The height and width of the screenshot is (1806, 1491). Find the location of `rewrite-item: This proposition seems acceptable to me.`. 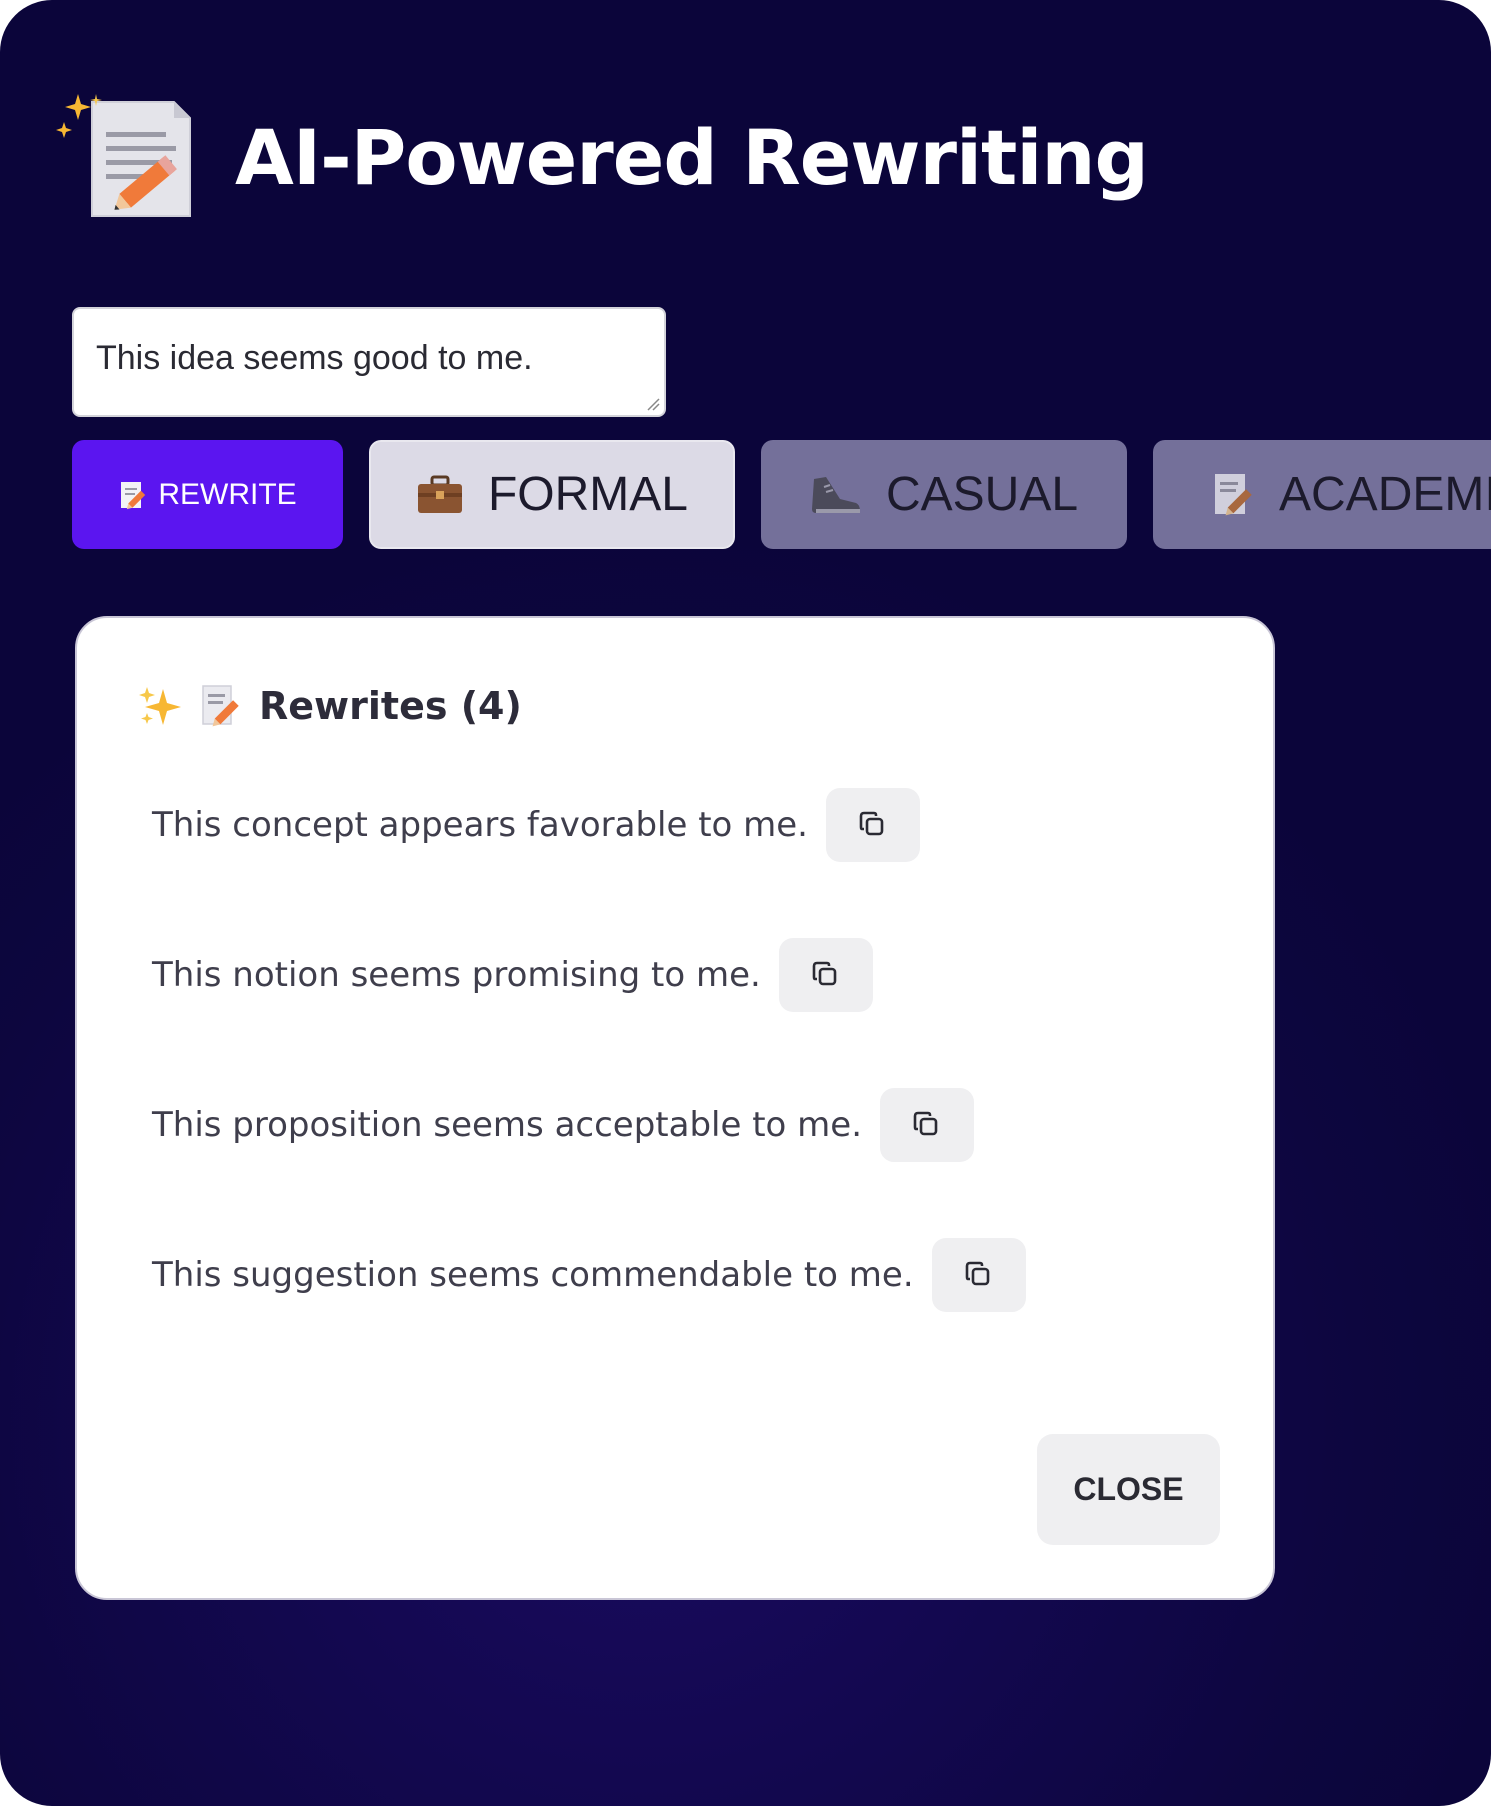

rewrite-item: This proposition seems acceptable to me. is located at coordinates (563, 1125).